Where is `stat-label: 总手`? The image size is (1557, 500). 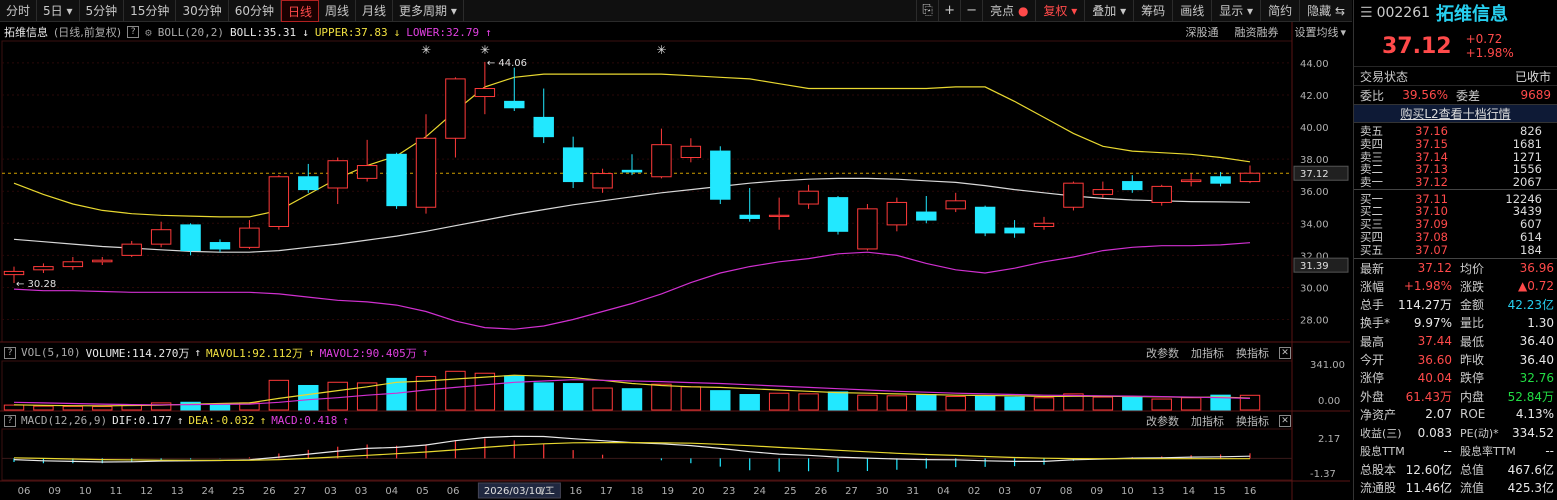
stat-label: 总手 is located at coordinates (1372, 305).